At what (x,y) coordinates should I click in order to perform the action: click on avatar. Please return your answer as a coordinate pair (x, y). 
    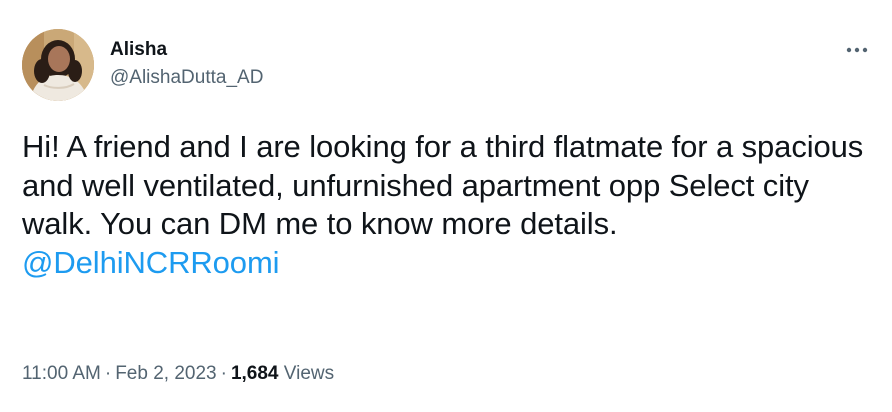
    Looking at the image, I should click on (58, 65).